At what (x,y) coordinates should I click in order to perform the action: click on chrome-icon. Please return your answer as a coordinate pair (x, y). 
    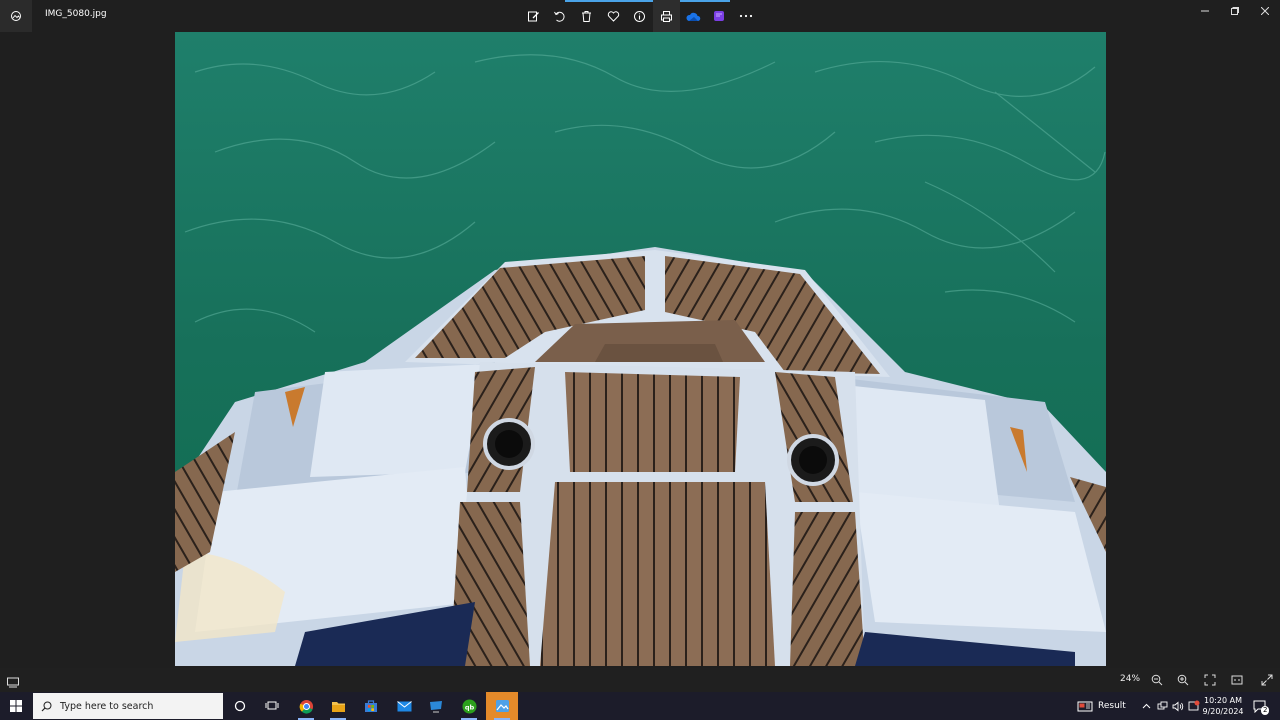
    Looking at the image, I should click on (306, 706).